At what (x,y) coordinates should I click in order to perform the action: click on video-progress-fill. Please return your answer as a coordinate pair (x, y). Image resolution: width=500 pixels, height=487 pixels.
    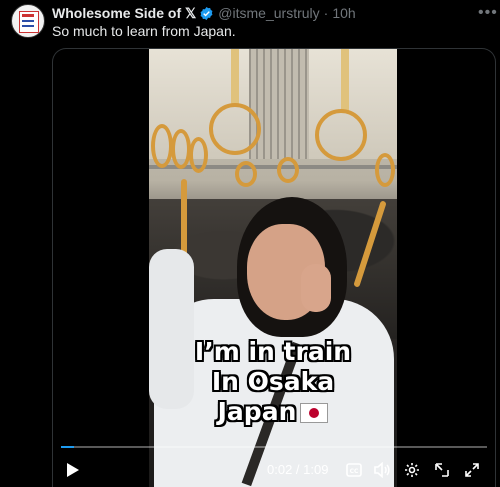
    Looking at the image, I should click on (67, 447).